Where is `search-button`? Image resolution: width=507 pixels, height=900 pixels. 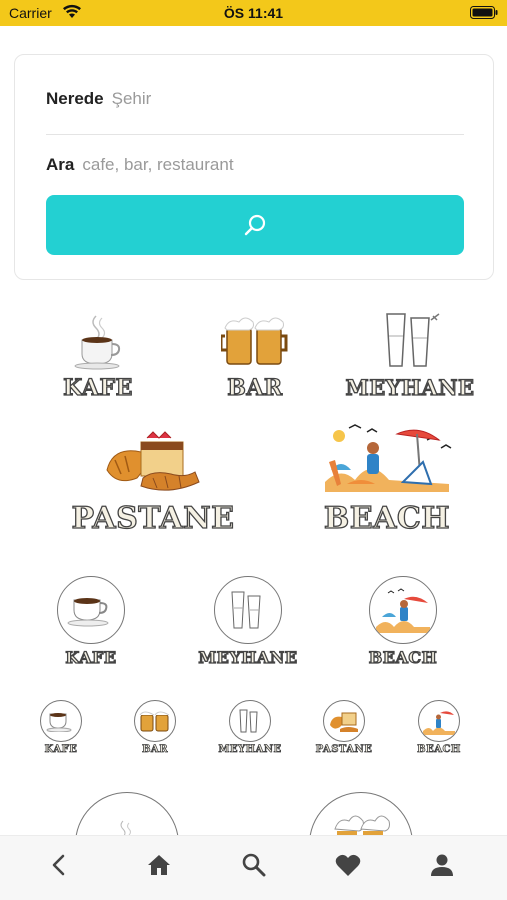
search-button is located at coordinates (255, 225).